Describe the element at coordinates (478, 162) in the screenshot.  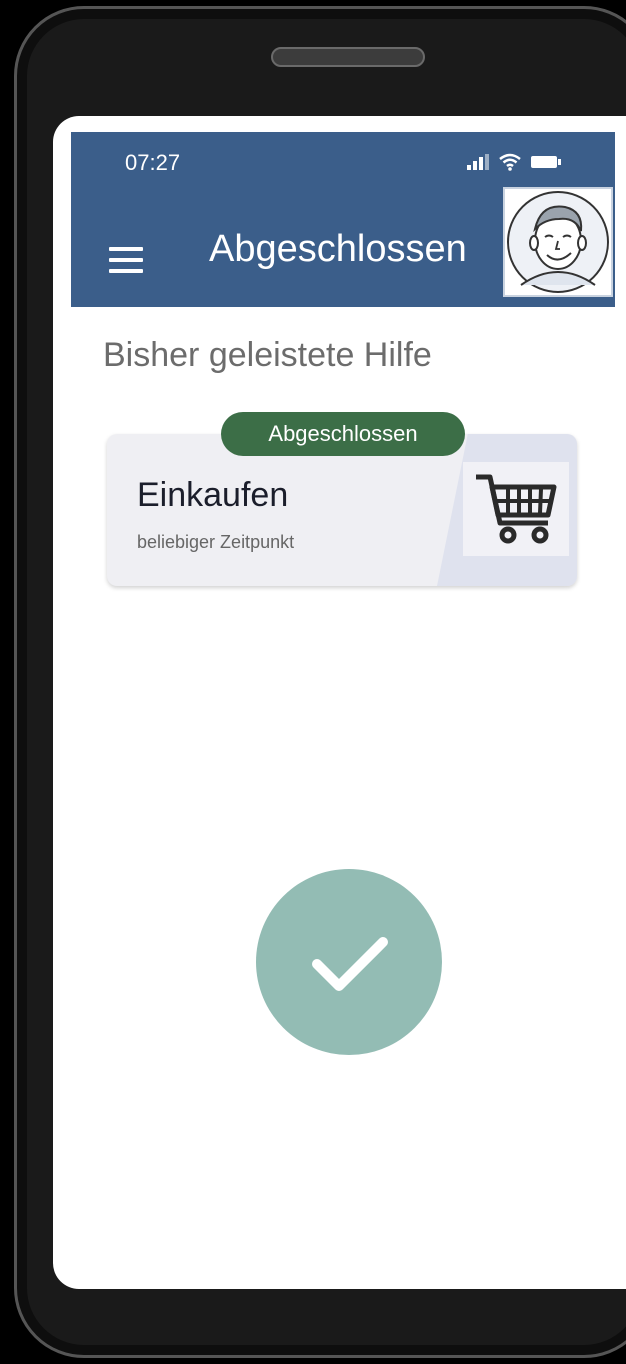
I see `signal-icon` at that location.